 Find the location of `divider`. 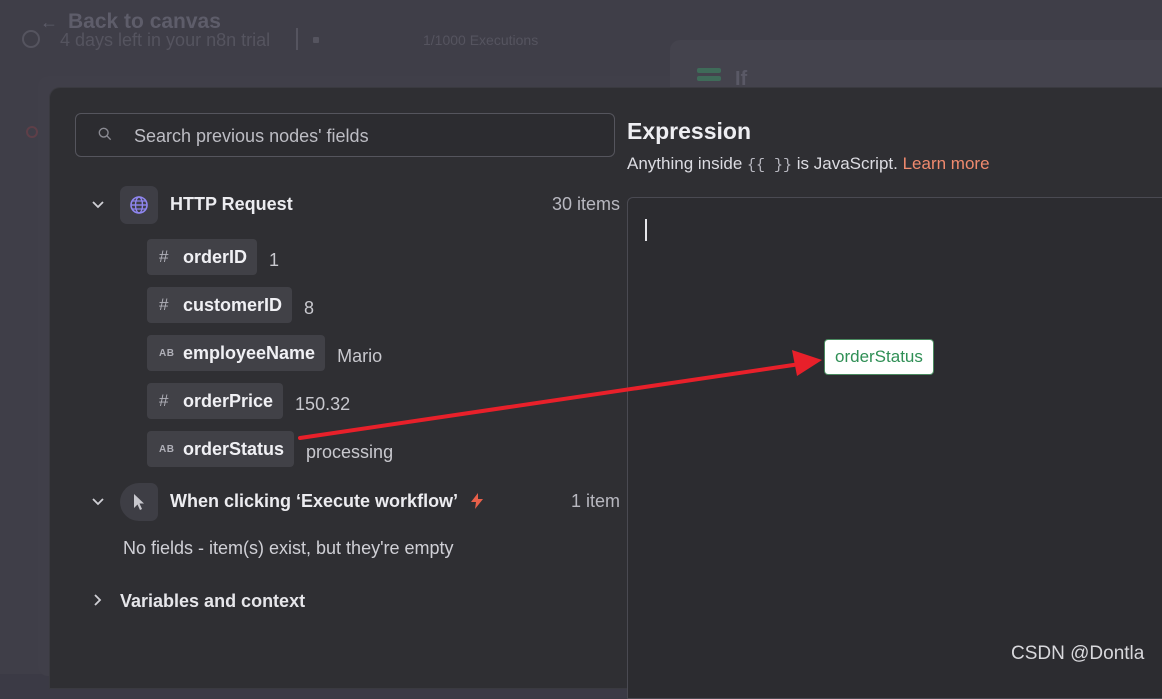

divider is located at coordinates (297, 39).